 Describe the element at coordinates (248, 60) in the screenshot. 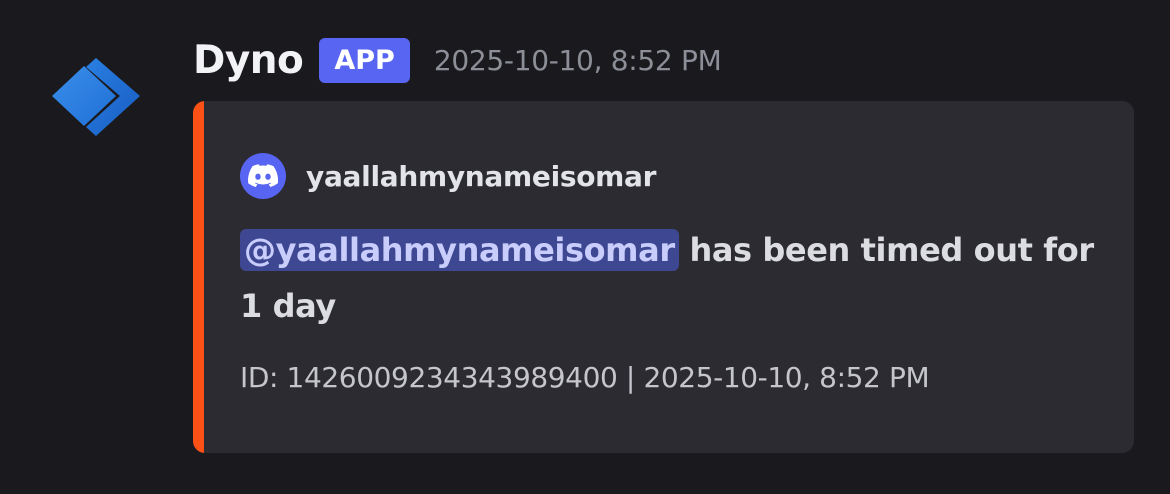

I see `author-name: Dyno` at that location.